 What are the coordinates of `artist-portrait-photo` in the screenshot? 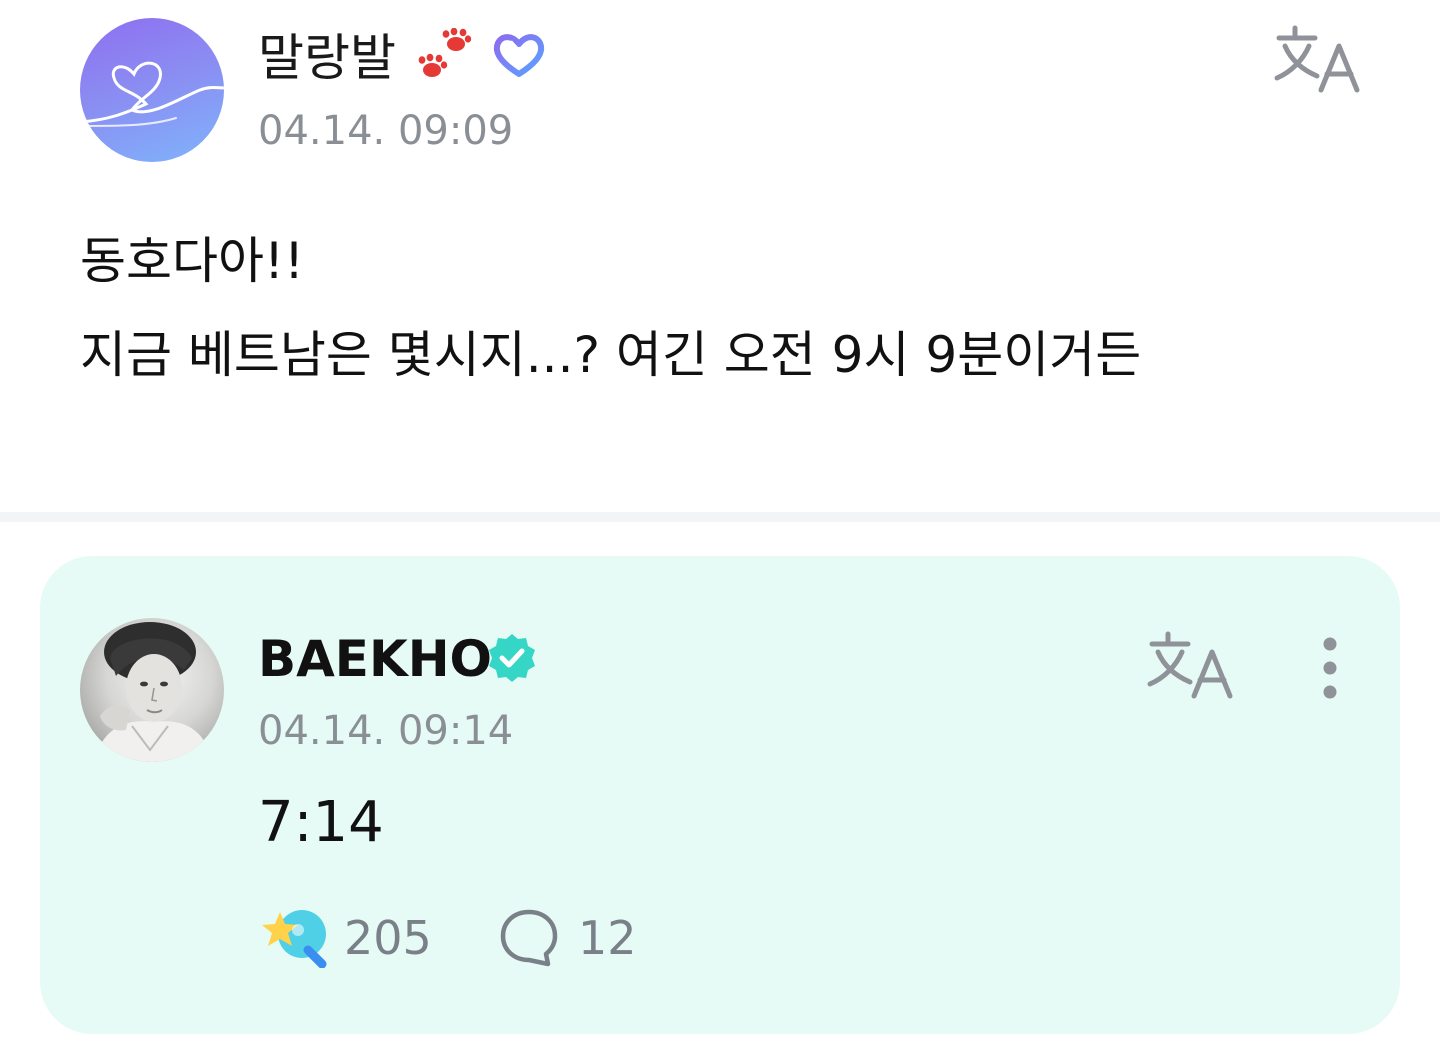 It's located at (153, 692).